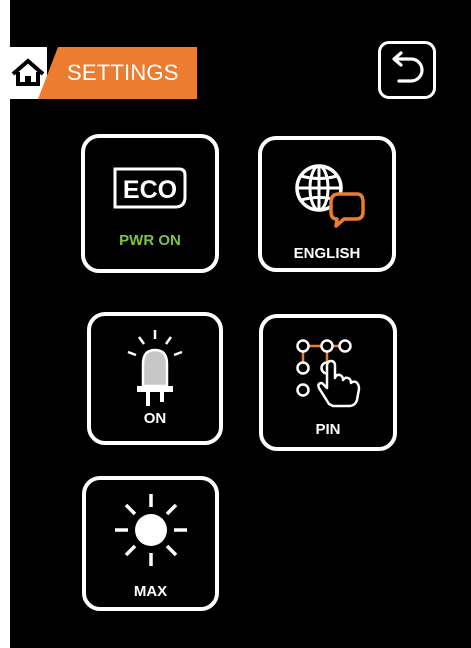 The height and width of the screenshot is (648, 471). What do you see at coordinates (328, 373) in the screenshot?
I see `pattern-lock-hand-icon` at bounding box center [328, 373].